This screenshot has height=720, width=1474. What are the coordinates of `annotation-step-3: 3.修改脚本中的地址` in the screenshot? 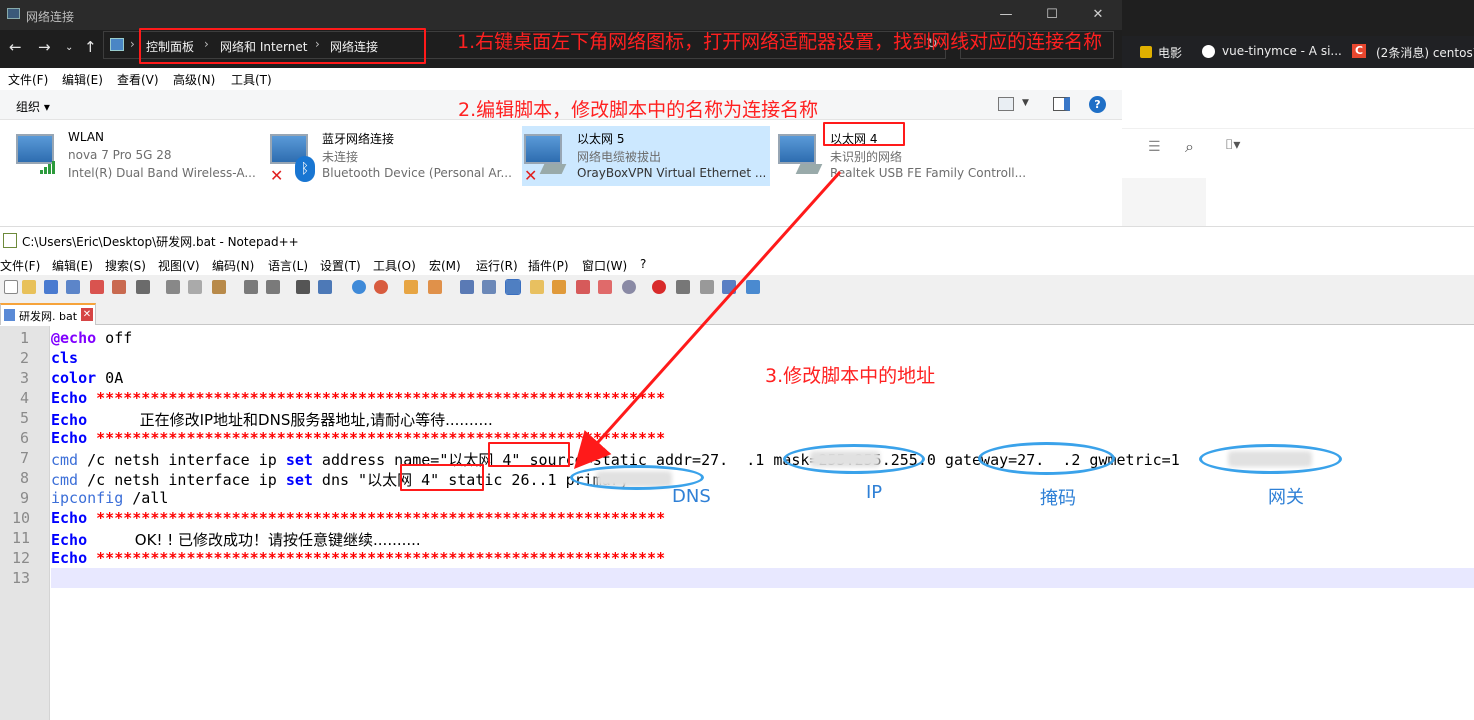 It's located at (850, 376).